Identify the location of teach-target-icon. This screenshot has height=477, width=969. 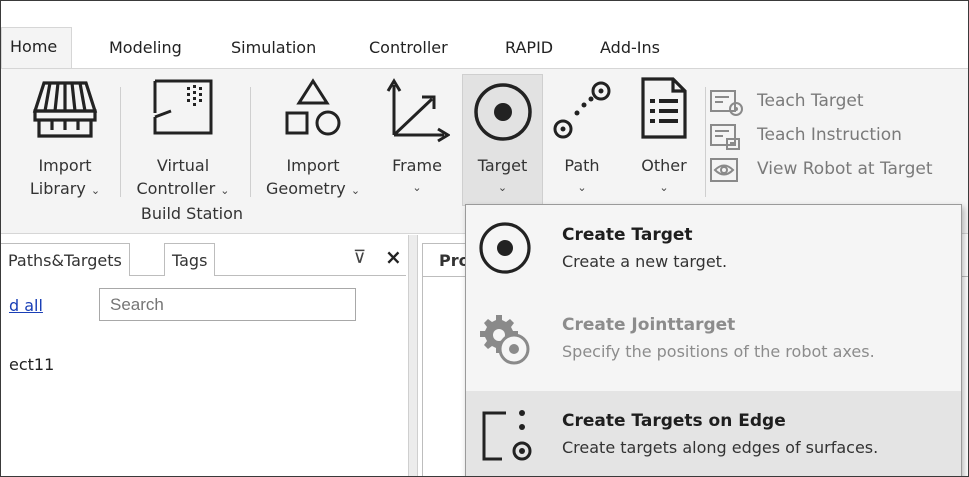
(726, 103).